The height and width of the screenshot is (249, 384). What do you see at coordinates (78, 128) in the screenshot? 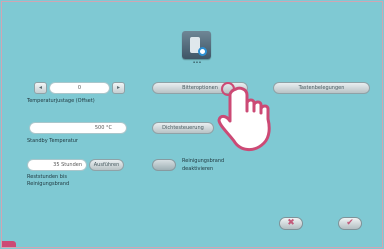
I see `standby-temperature-field: 500 °C` at bounding box center [78, 128].